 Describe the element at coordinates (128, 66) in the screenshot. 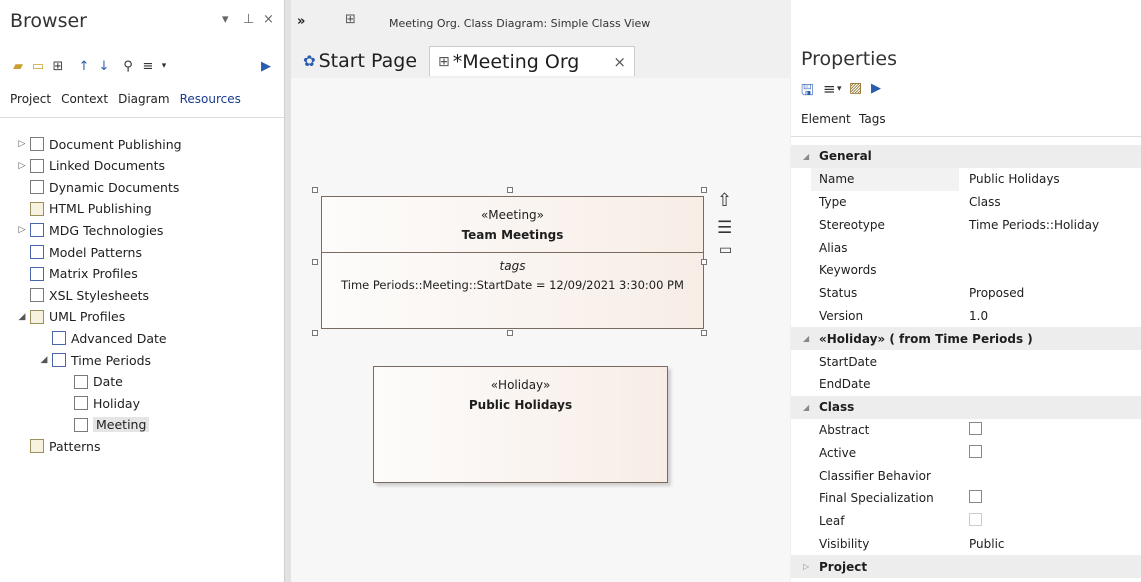

I see `locate-icon: ⚲` at that location.